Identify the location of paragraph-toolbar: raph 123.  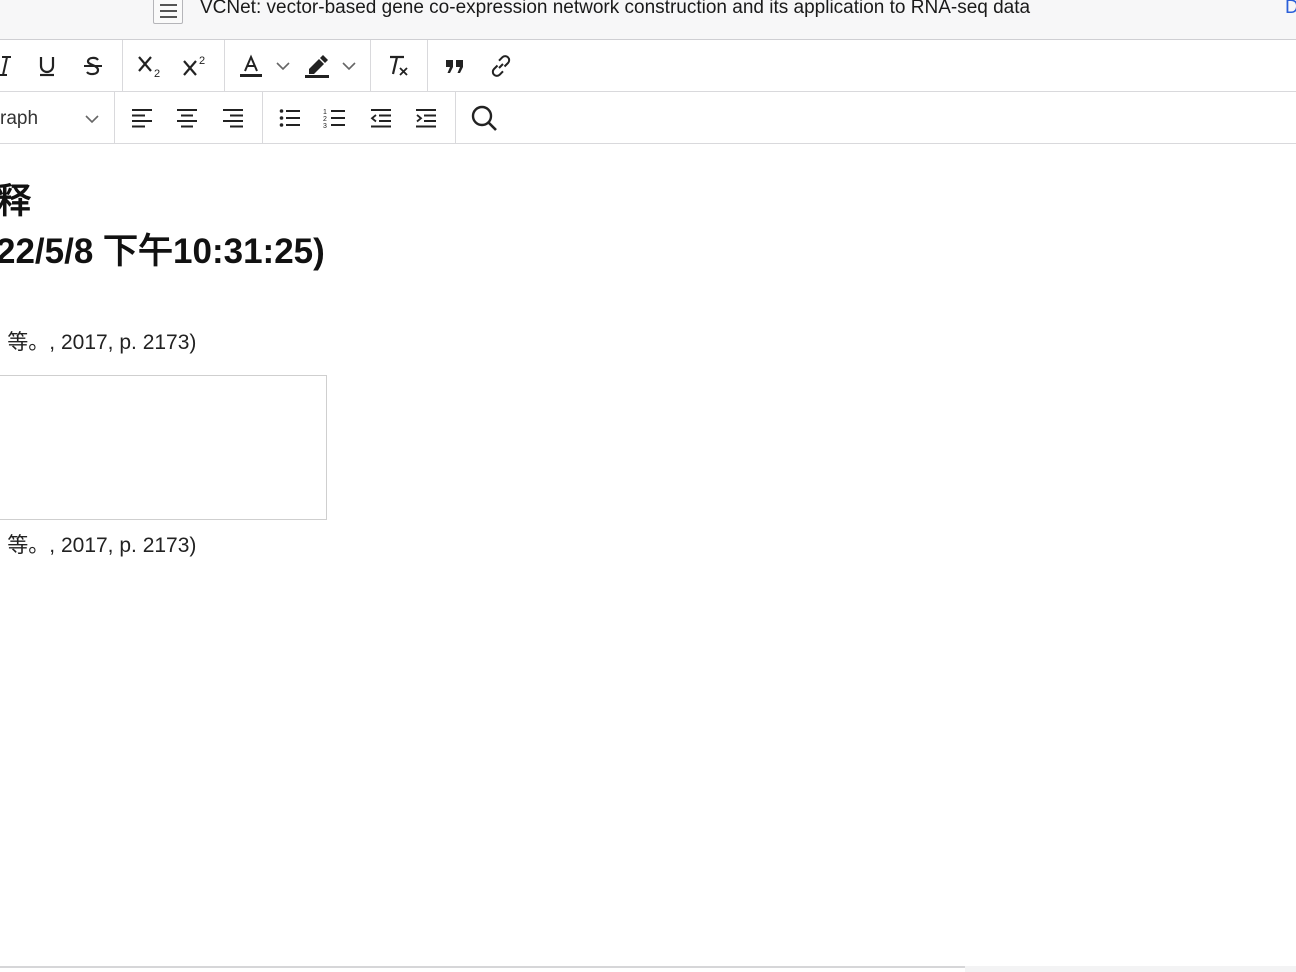
(648, 118).